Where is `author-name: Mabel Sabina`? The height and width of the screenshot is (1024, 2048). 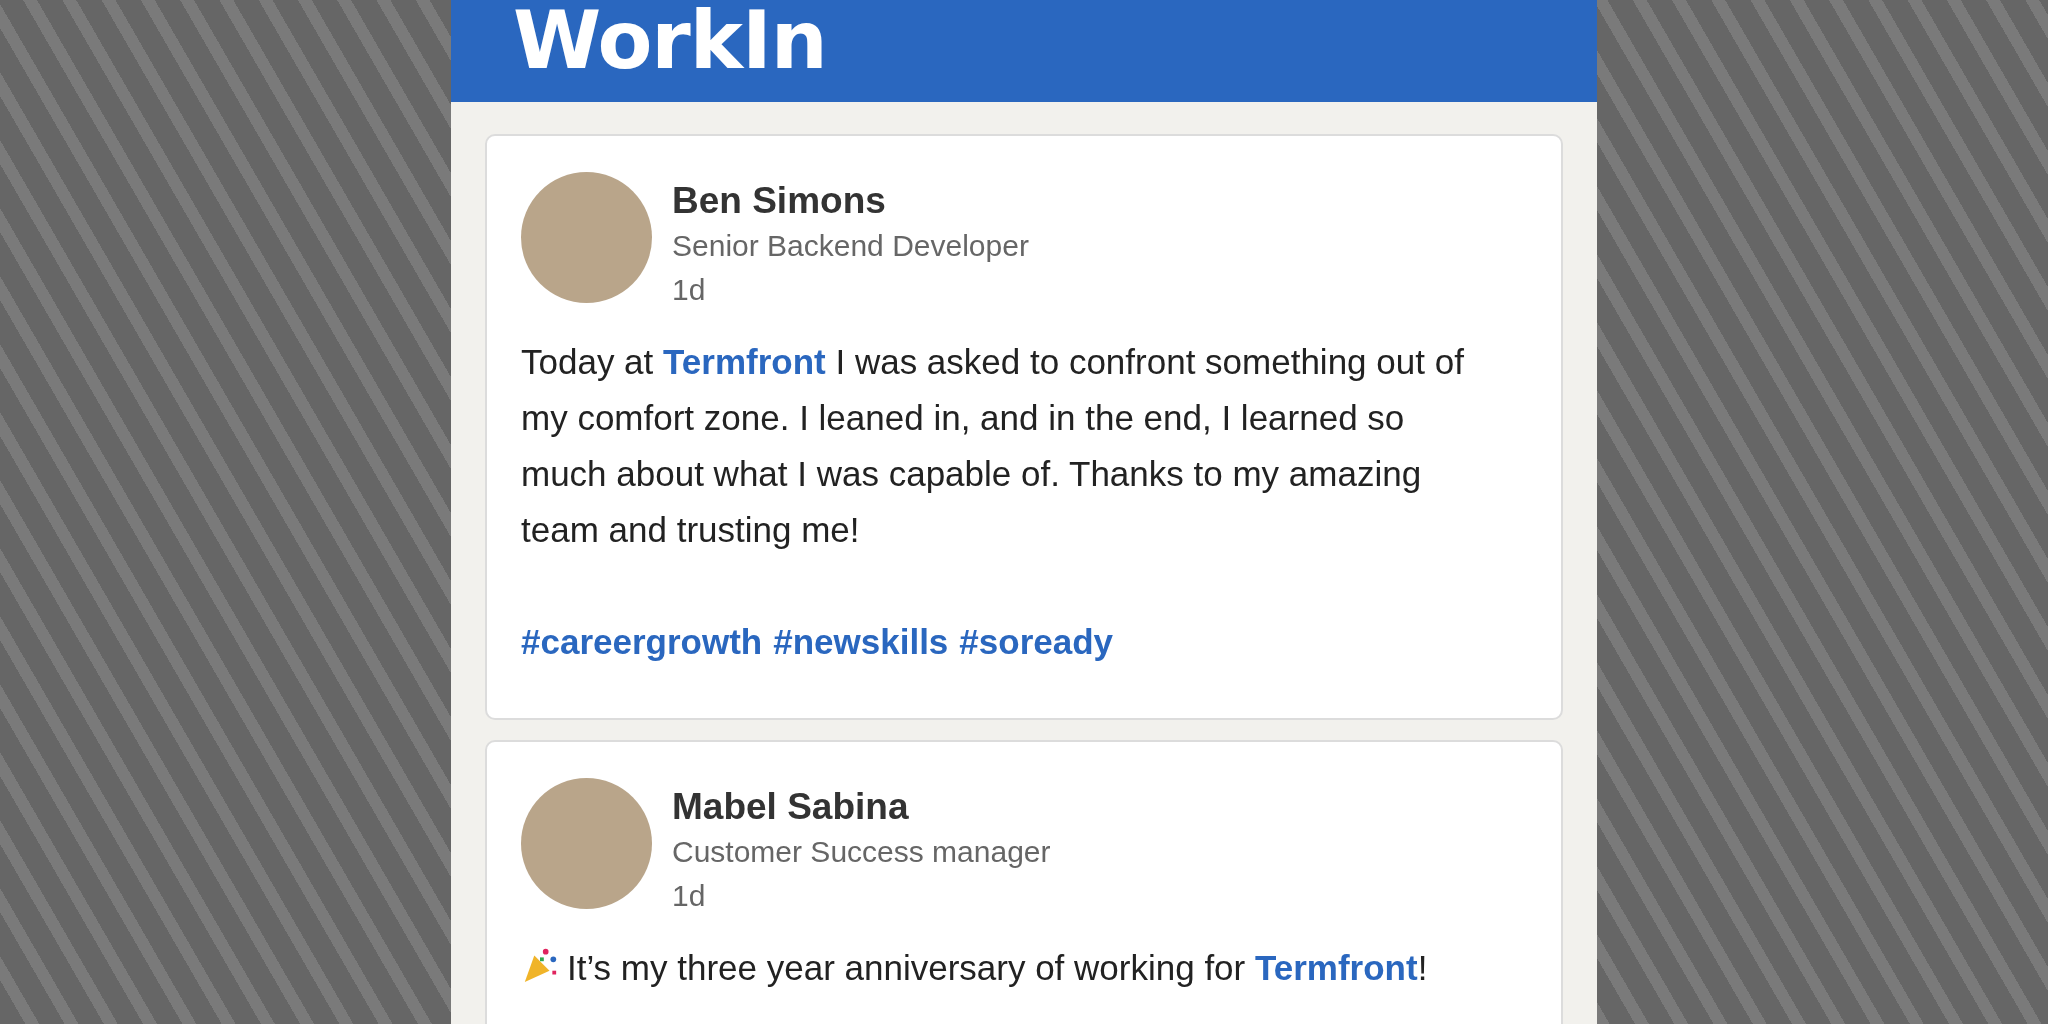
author-name: Mabel Sabina is located at coordinates (861, 807).